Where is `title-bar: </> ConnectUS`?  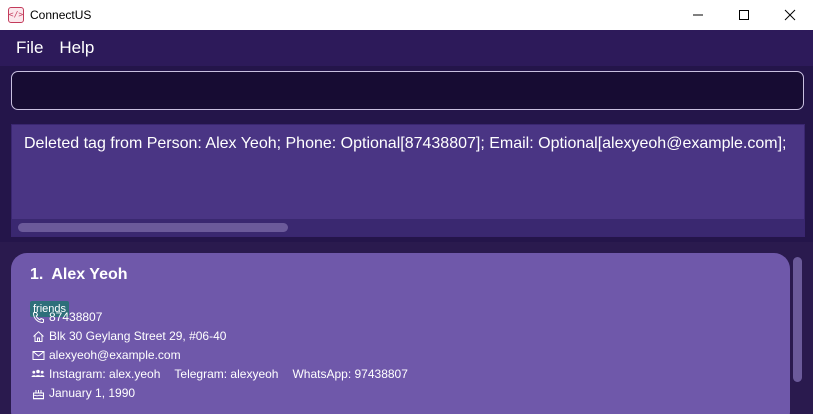 title-bar: </> ConnectUS is located at coordinates (406, 15).